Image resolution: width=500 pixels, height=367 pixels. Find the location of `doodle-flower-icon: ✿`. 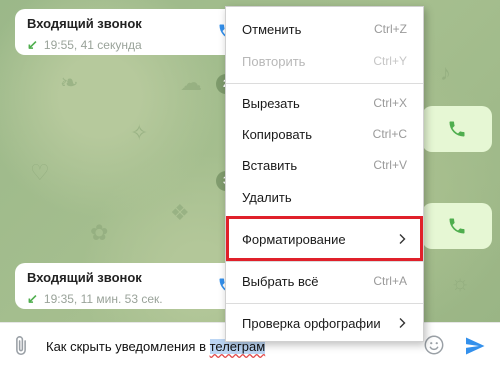

doodle-flower-icon: ✿ is located at coordinates (99, 232).